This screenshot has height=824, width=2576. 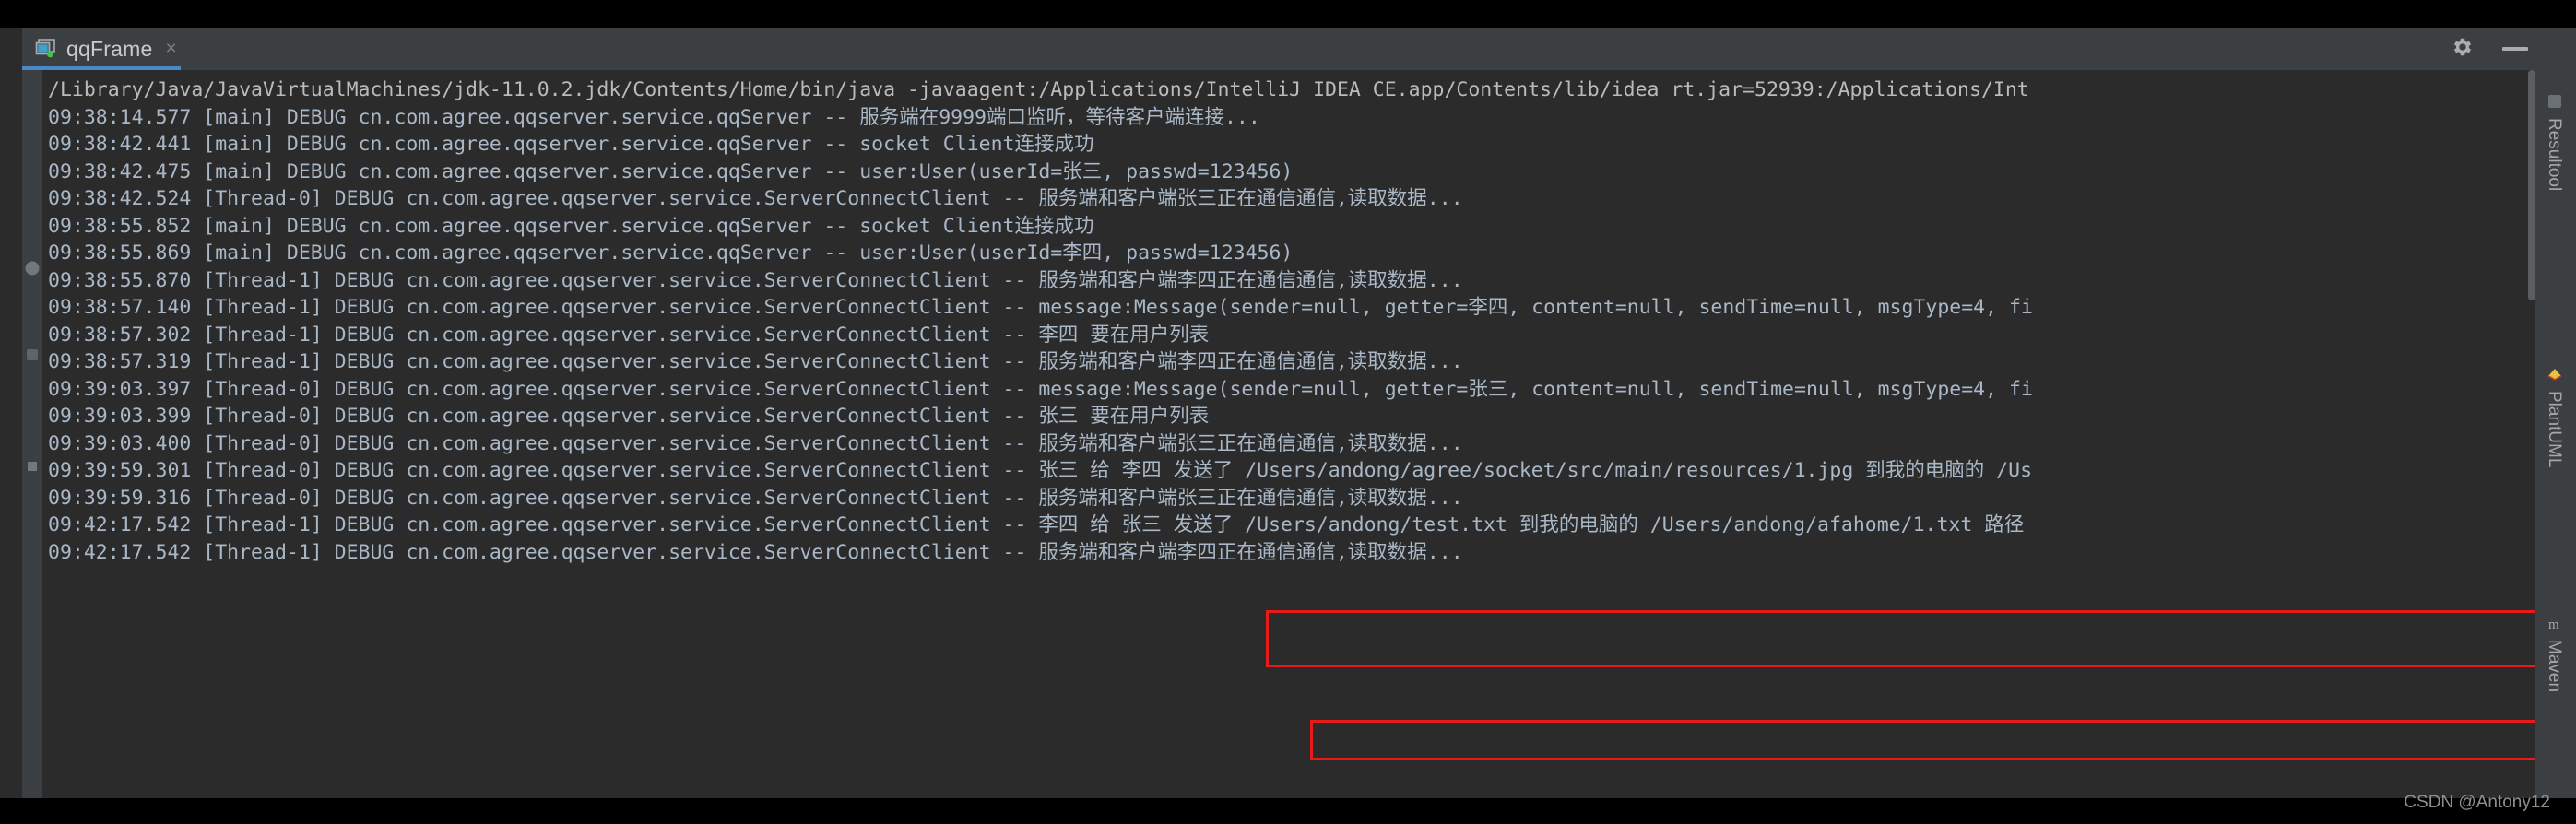 I want to click on svg-text: m, so click(x=2553, y=625).